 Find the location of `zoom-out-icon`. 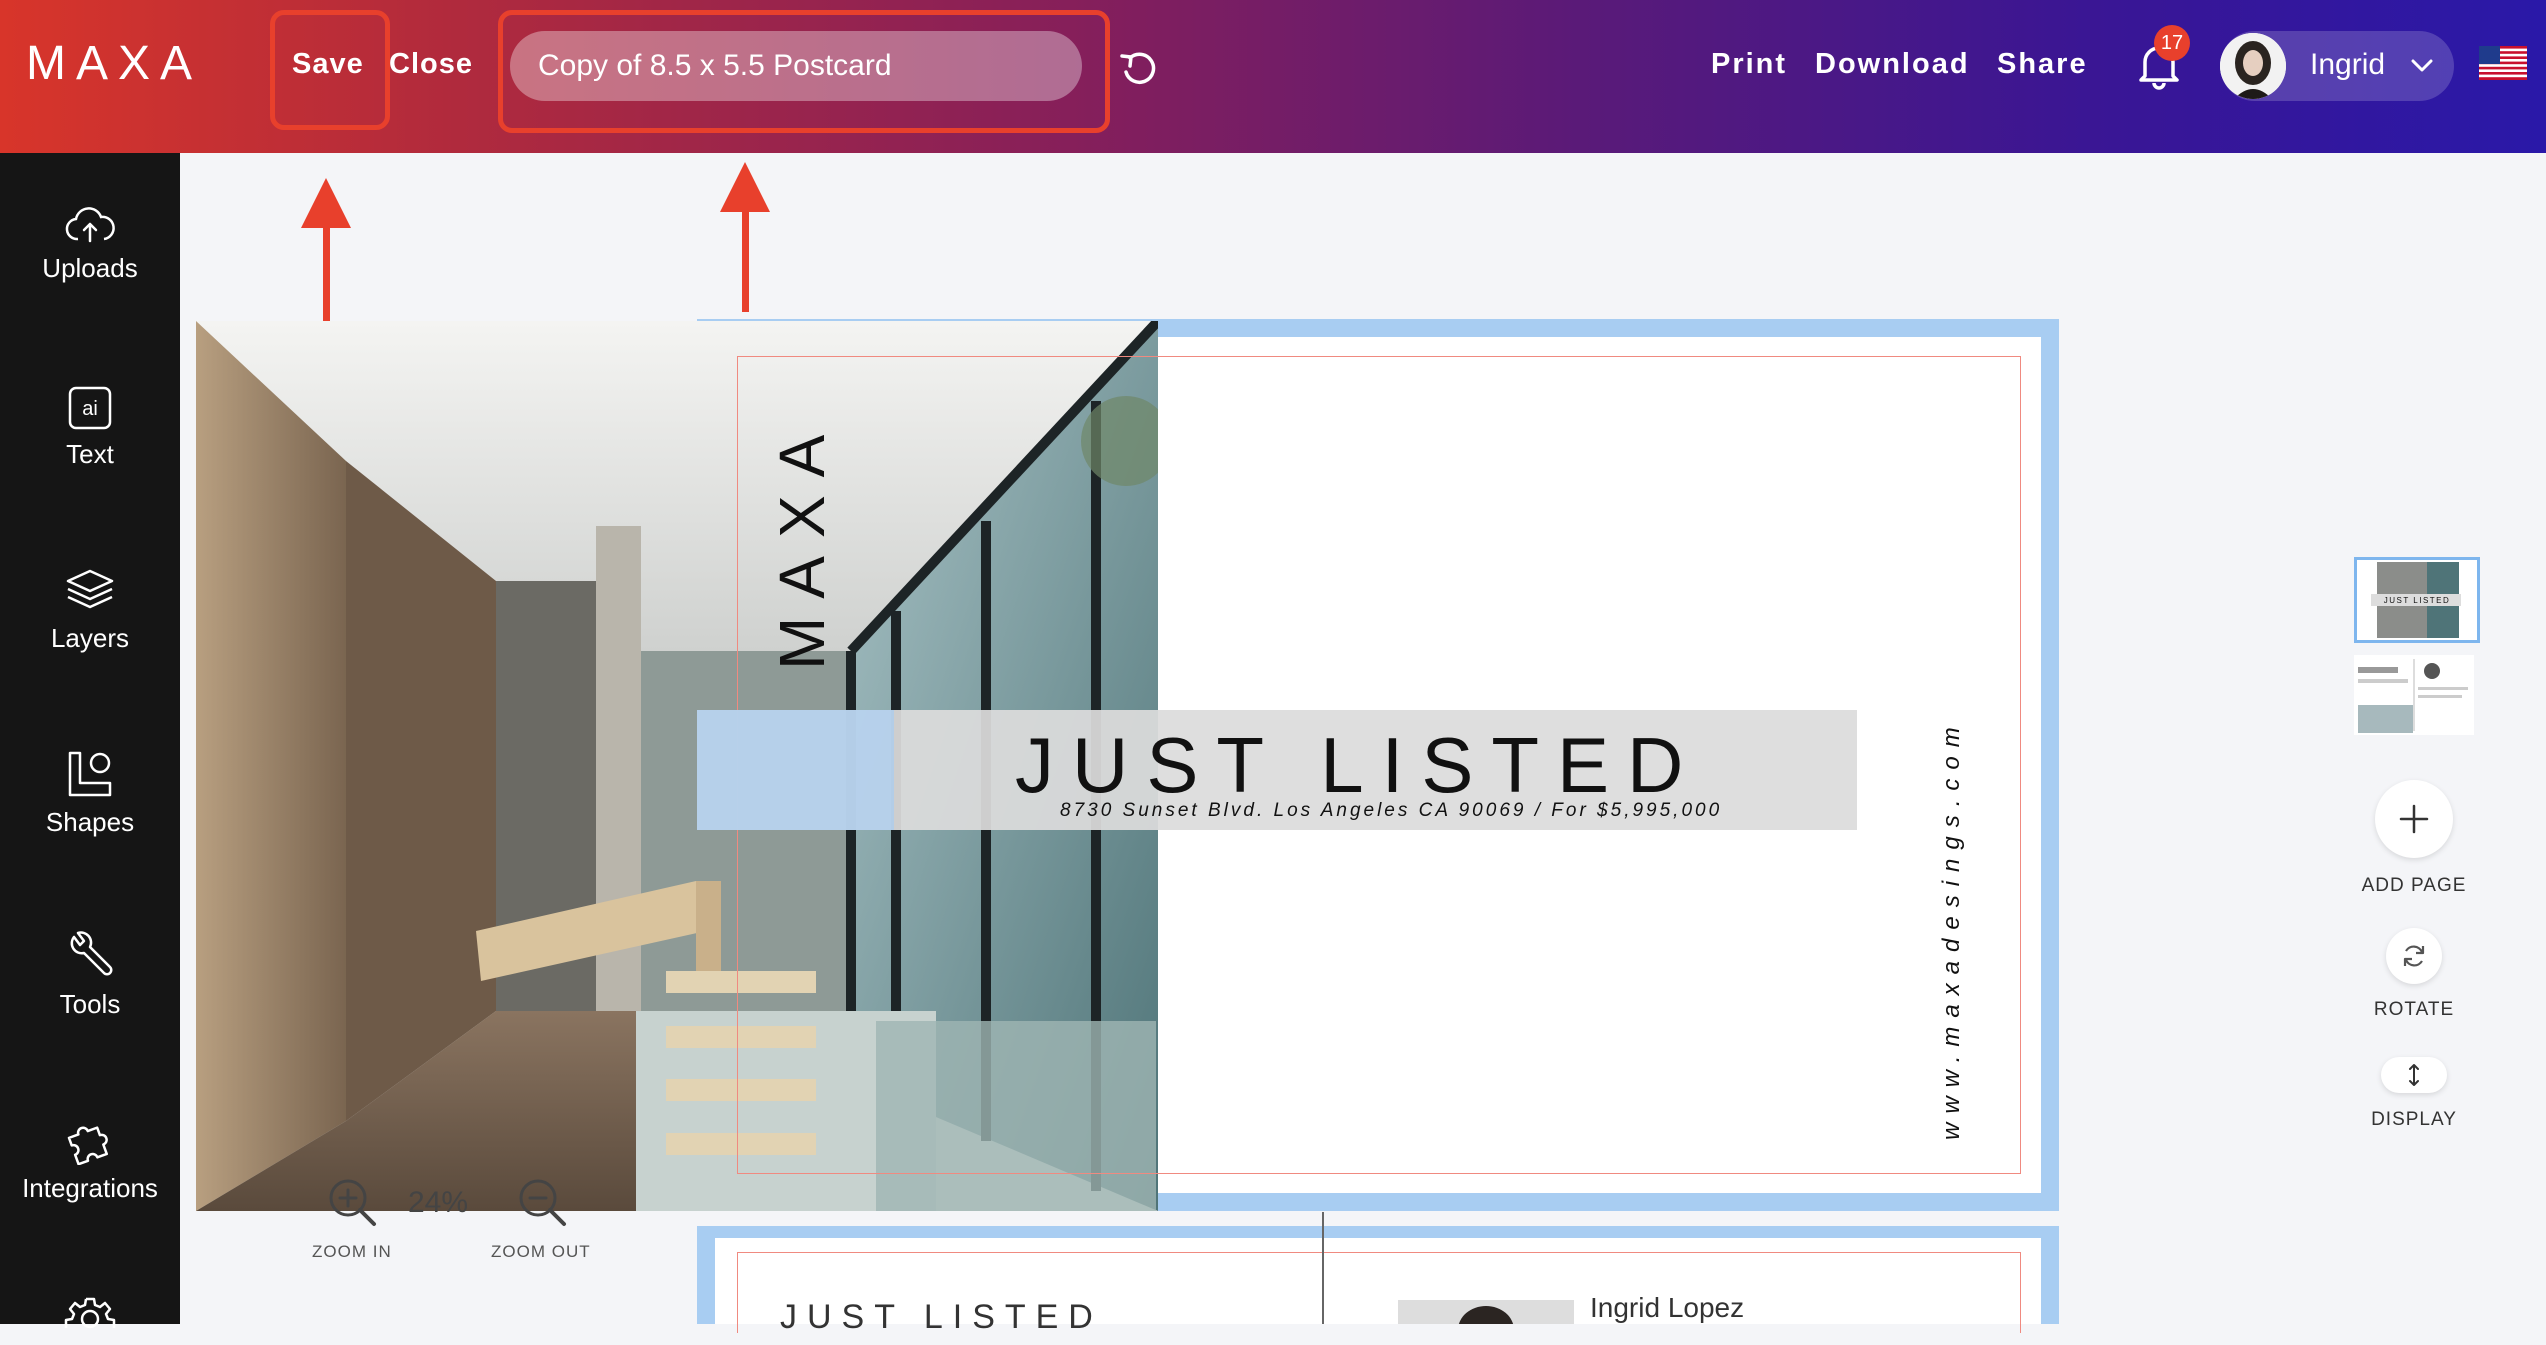

zoom-out-icon is located at coordinates (542, 1202).